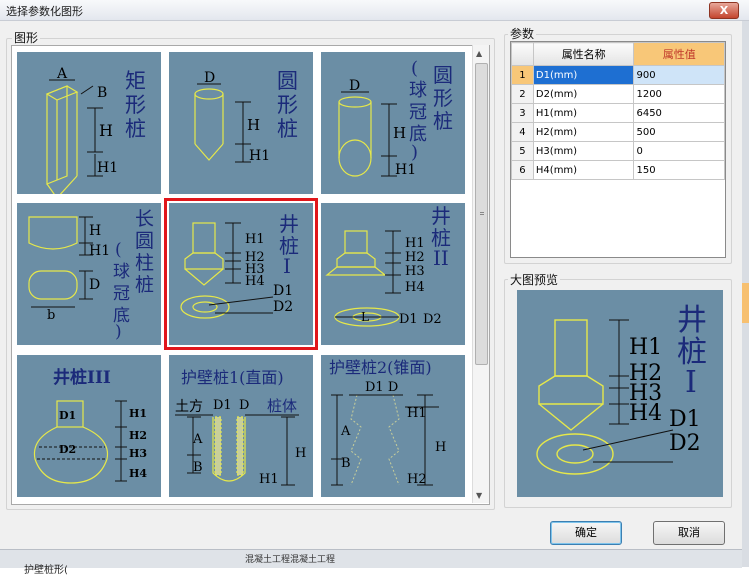 This screenshot has height=576, width=749. Describe the element at coordinates (522, 75) in the screenshot. I see `row-index: 1` at that location.